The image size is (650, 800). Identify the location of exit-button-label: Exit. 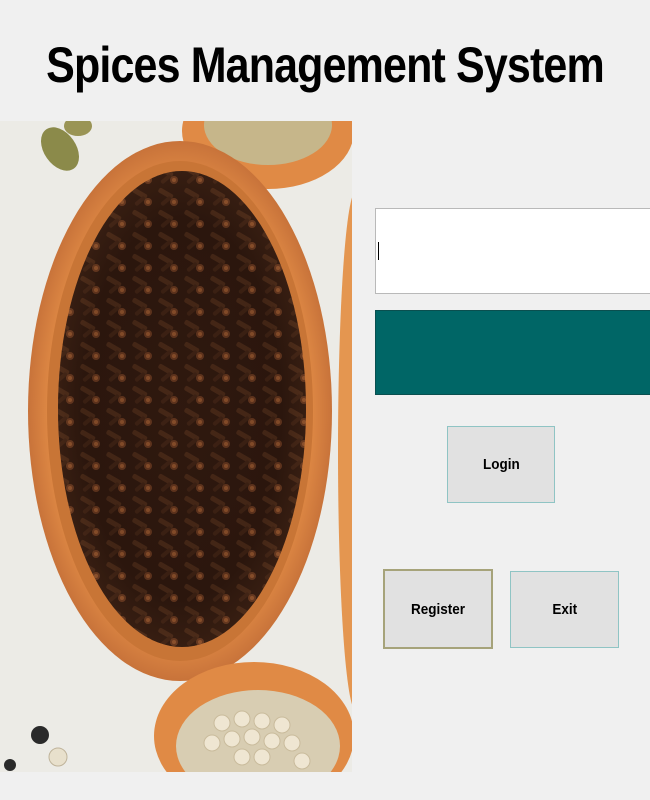
(564, 609).